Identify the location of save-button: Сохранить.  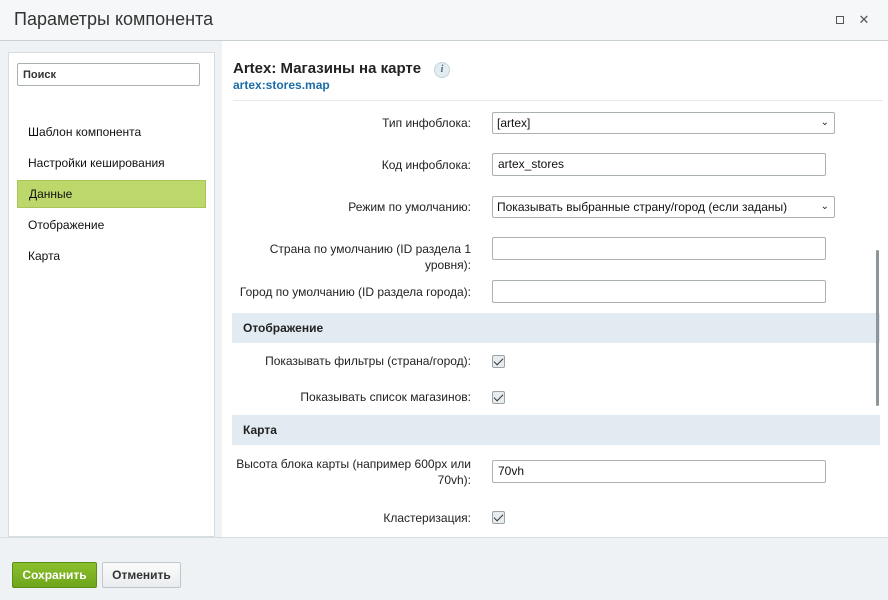
(54, 575).